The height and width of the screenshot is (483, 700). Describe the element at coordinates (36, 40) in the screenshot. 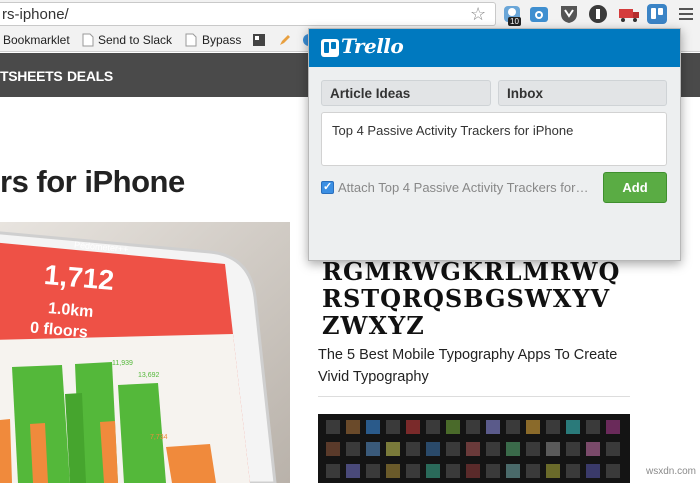

I see `bookmark-bookmarklet: Bookmarklet` at that location.